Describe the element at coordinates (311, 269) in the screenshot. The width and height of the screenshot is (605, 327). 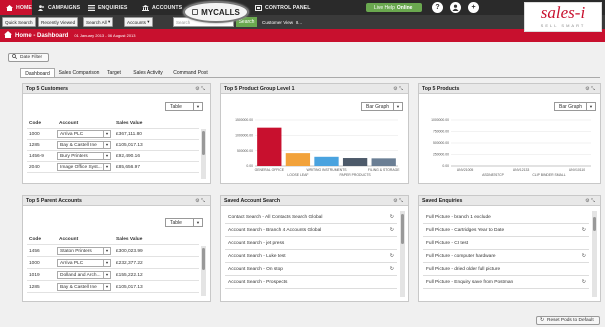
I see `list-item: Account Search - On stop ↻` at that location.